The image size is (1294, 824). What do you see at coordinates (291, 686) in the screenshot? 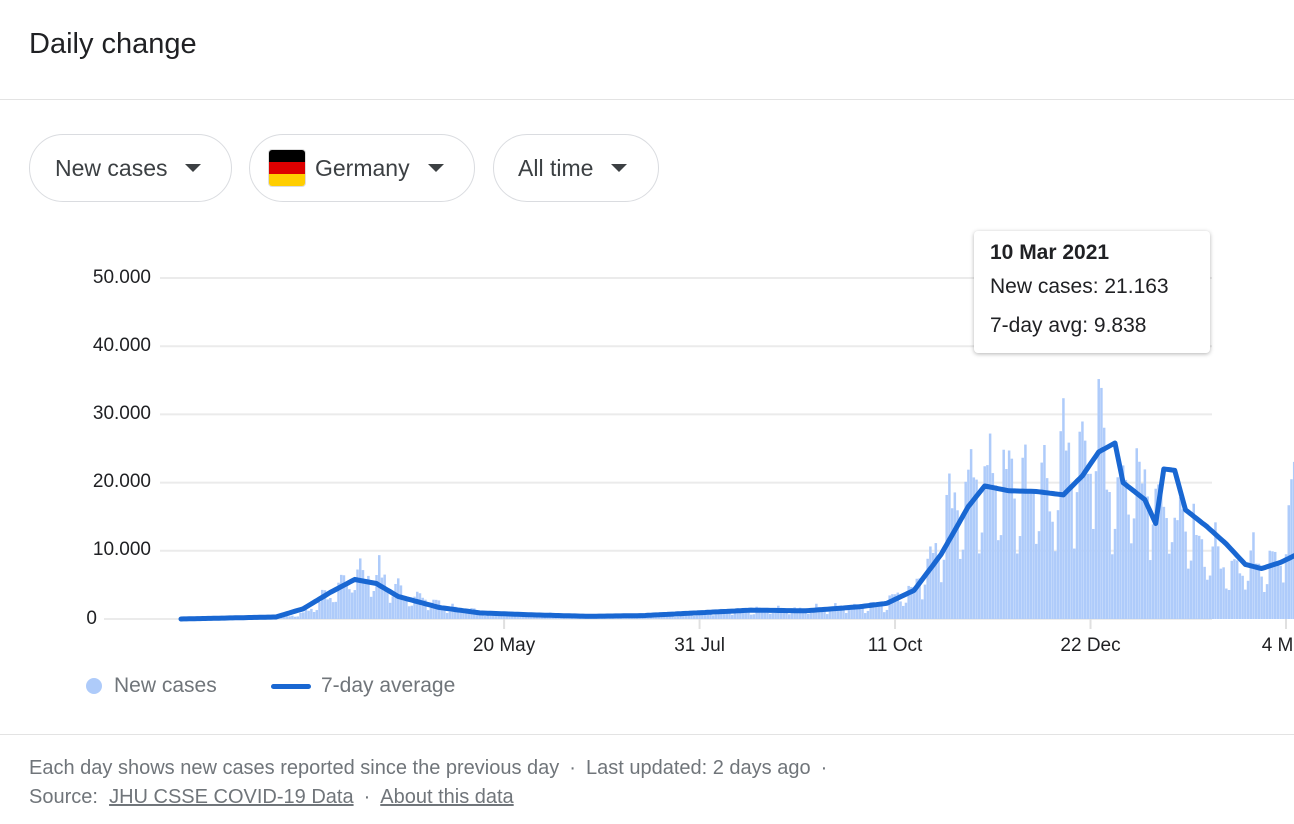
I see `legend-line-icon` at bounding box center [291, 686].